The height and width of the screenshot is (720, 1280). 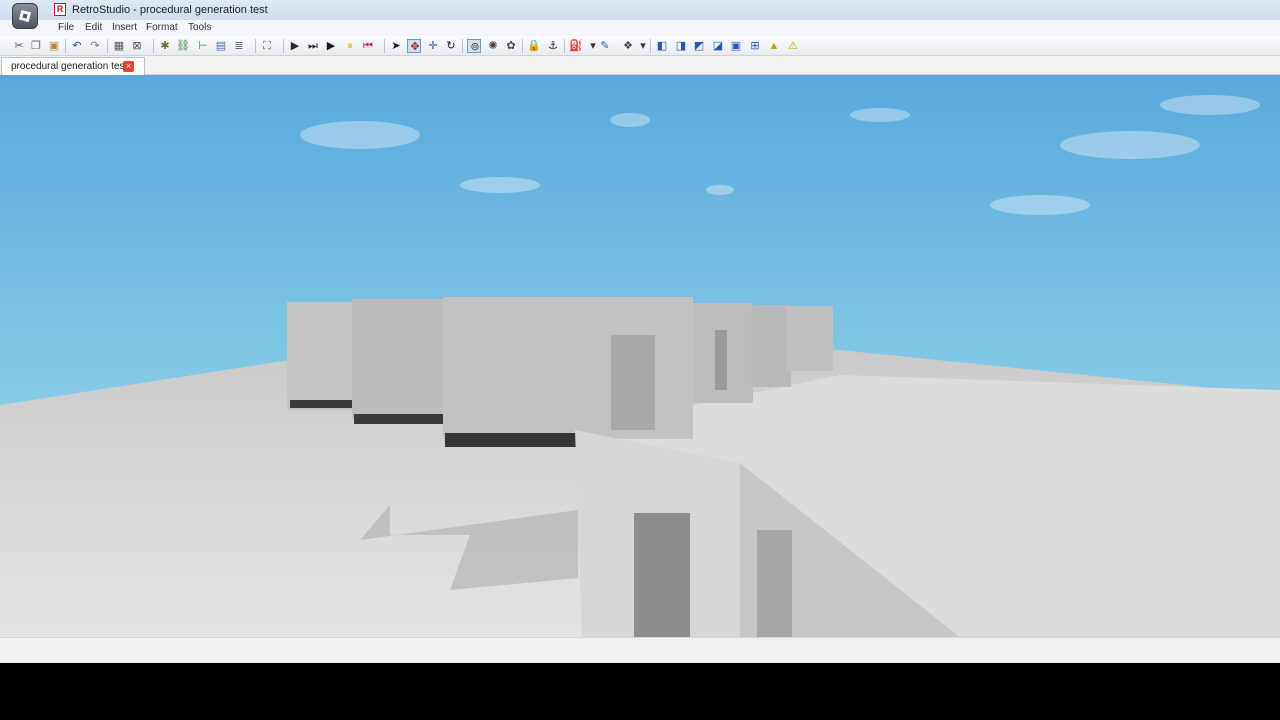 I want to click on view-right-button: ◪, so click(x=718, y=46).